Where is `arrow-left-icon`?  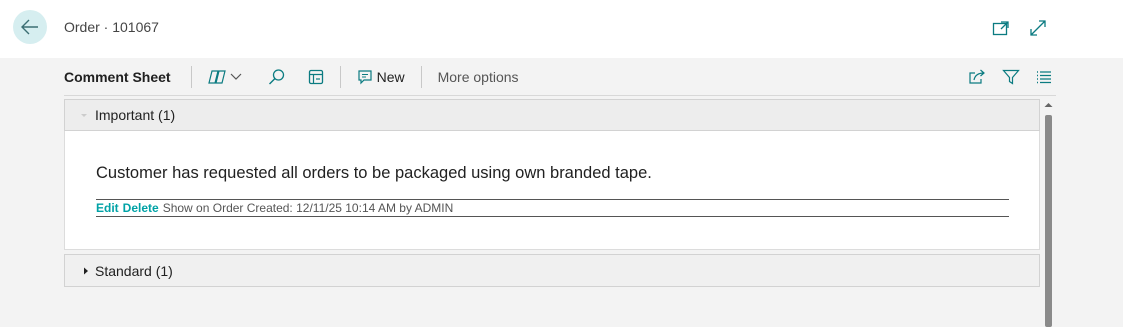 arrow-left-icon is located at coordinates (29, 27).